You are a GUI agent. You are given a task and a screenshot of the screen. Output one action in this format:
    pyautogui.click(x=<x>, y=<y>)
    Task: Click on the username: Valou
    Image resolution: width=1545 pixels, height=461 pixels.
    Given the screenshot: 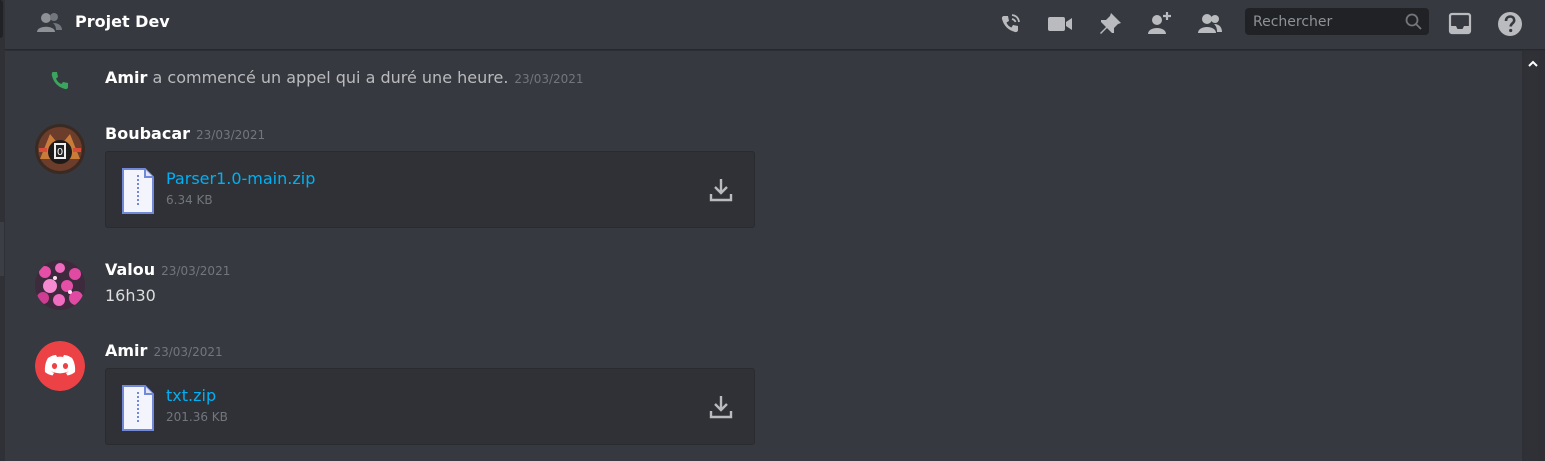 What is the action you would take?
    pyautogui.click(x=130, y=269)
    